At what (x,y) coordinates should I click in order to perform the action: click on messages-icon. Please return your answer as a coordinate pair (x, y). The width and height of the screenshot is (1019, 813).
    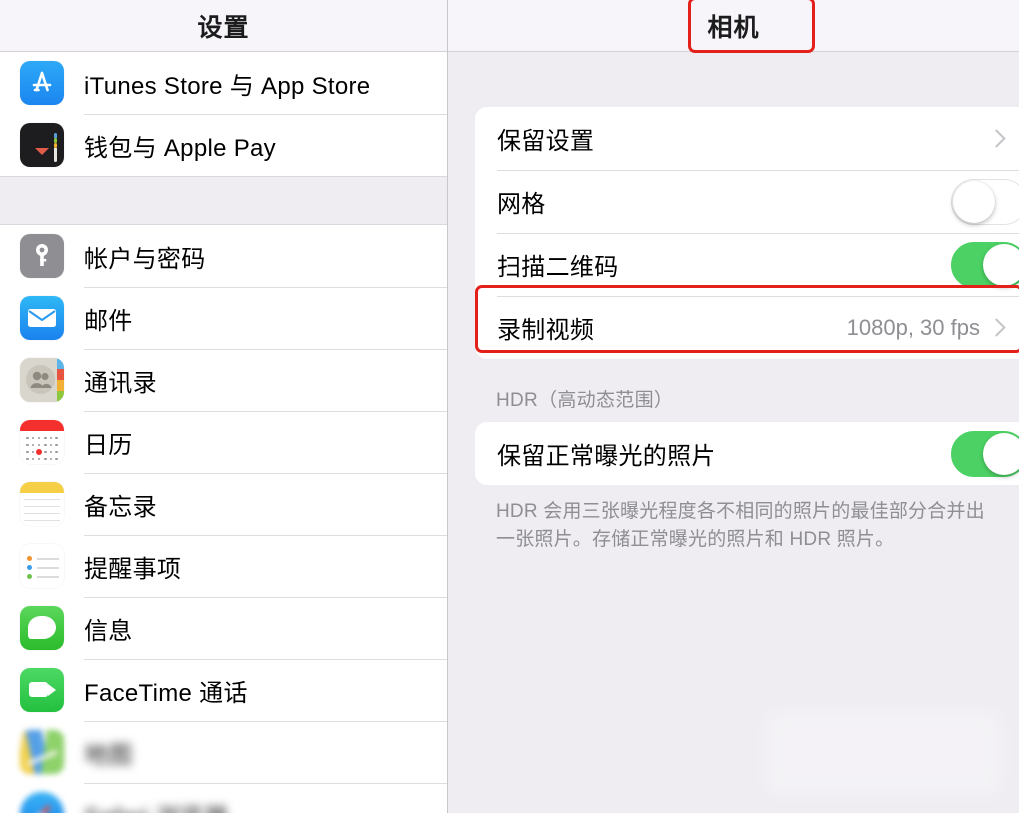
    Looking at the image, I should click on (42, 628).